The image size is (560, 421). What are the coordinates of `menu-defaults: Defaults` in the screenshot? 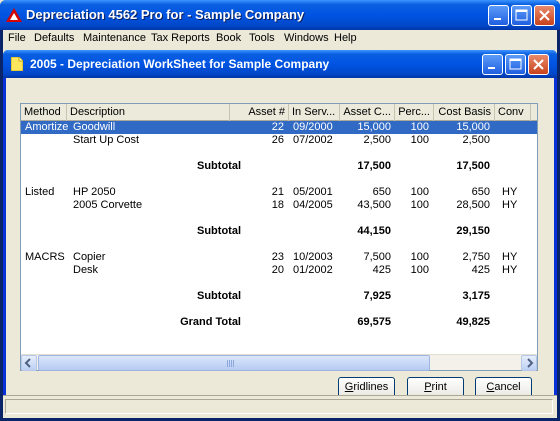 It's located at (54, 38).